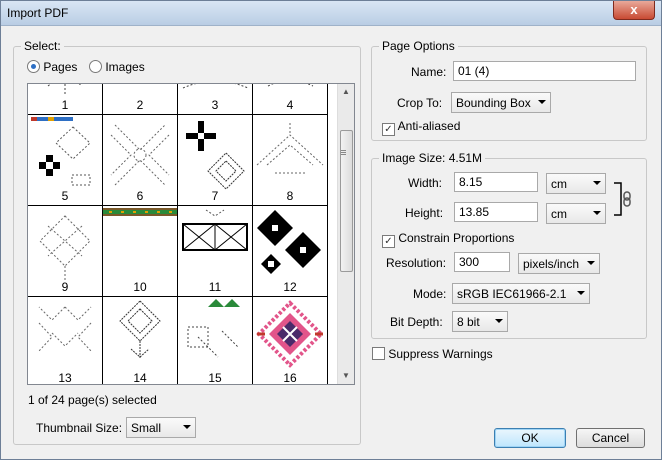 The height and width of the screenshot is (460, 662). Describe the element at coordinates (544, 71) in the screenshot. I see `name-field: 01 (4)` at that location.